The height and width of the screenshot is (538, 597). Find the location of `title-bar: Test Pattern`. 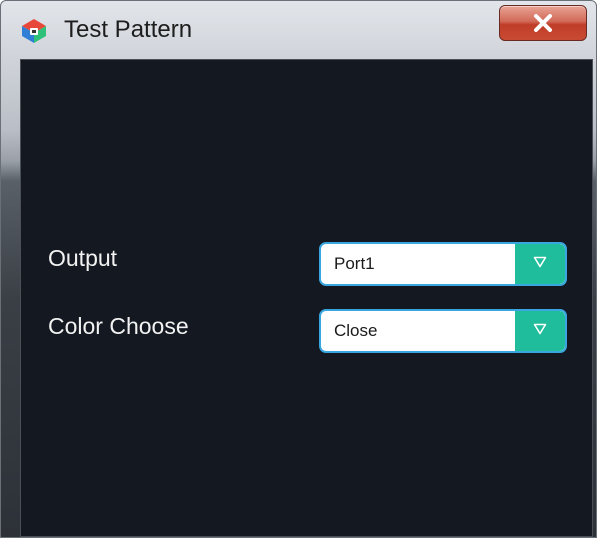

title-bar: Test Pattern is located at coordinates (299, 26).